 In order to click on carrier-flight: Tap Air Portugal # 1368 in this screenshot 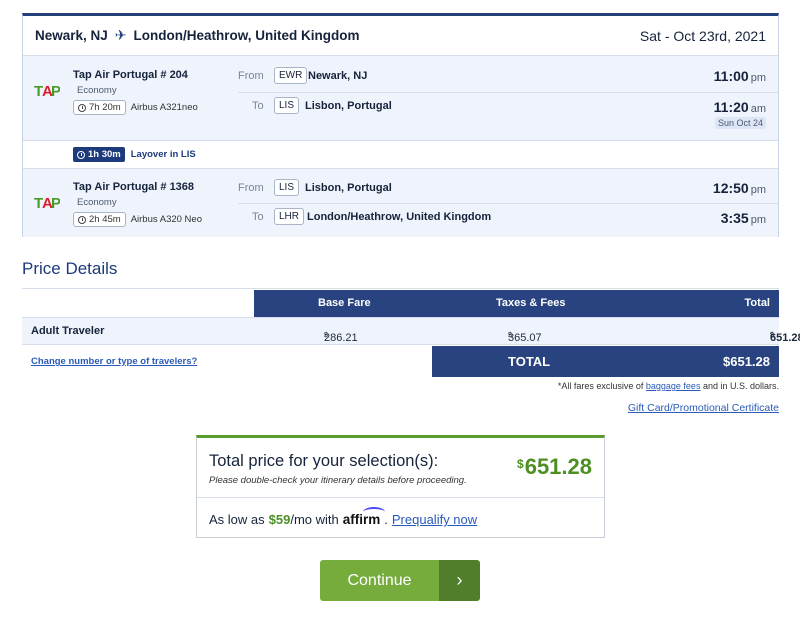, I will do `click(134, 187)`.